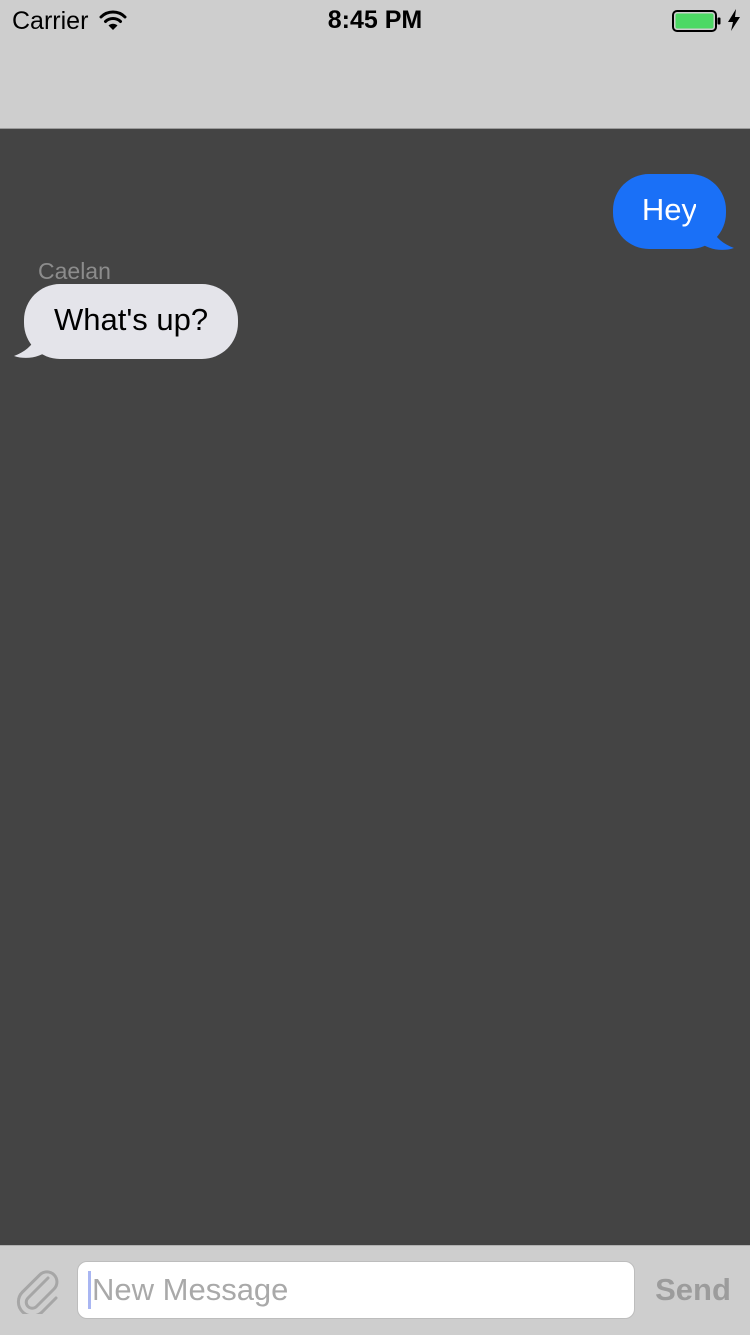 This screenshot has width=750, height=1335. I want to click on incoming-message-bubble: What's up?, so click(131, 321).